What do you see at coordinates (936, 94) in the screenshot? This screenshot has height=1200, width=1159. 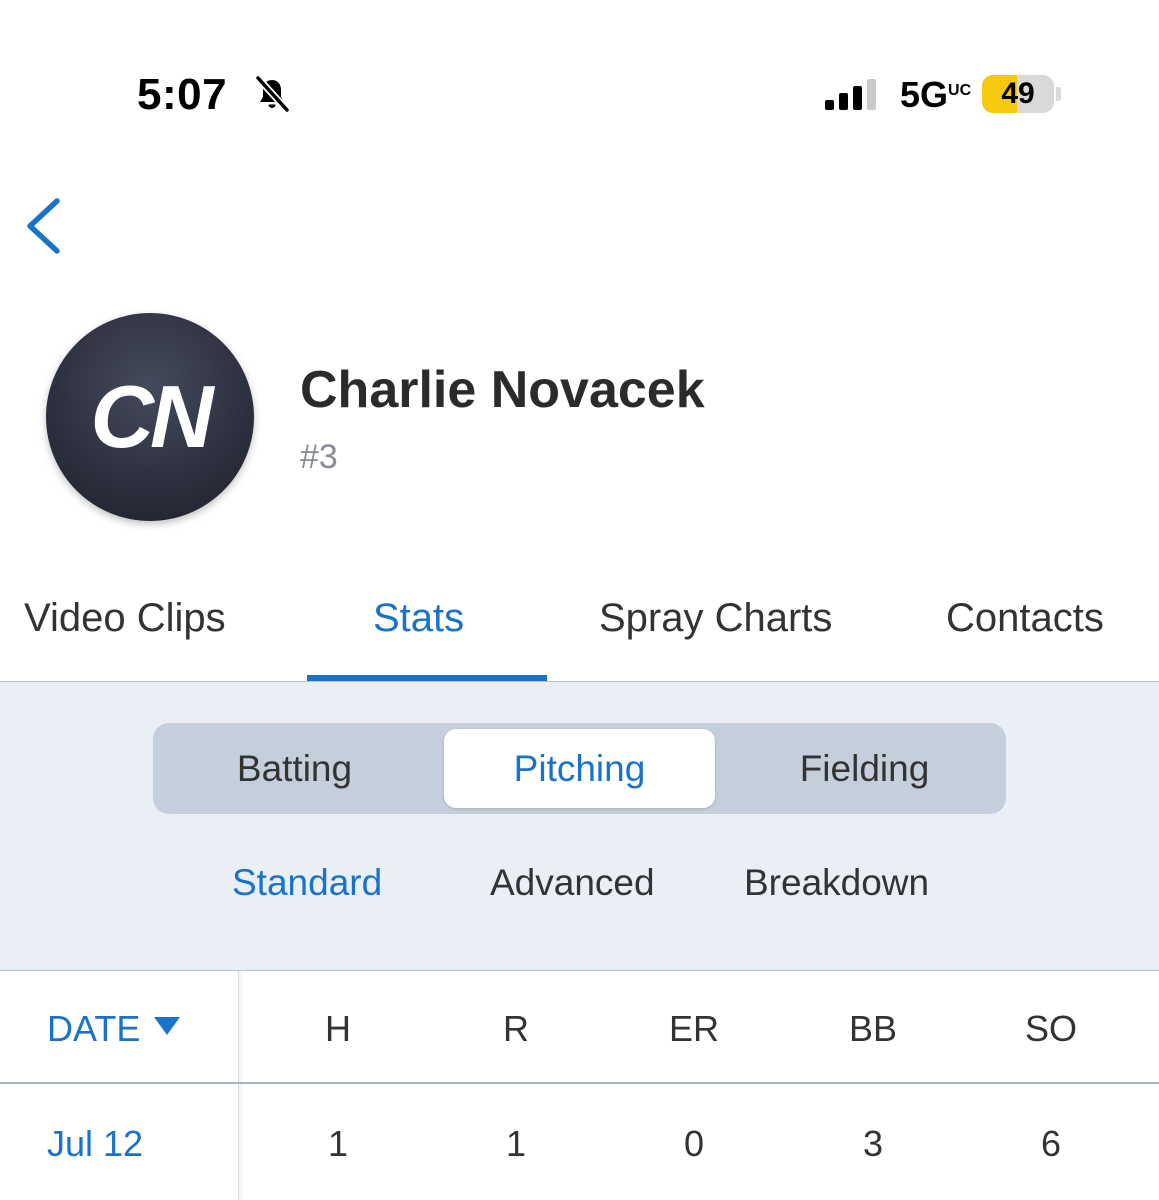 I see `network-type: 5GUC` at bounding box center [936, 94].